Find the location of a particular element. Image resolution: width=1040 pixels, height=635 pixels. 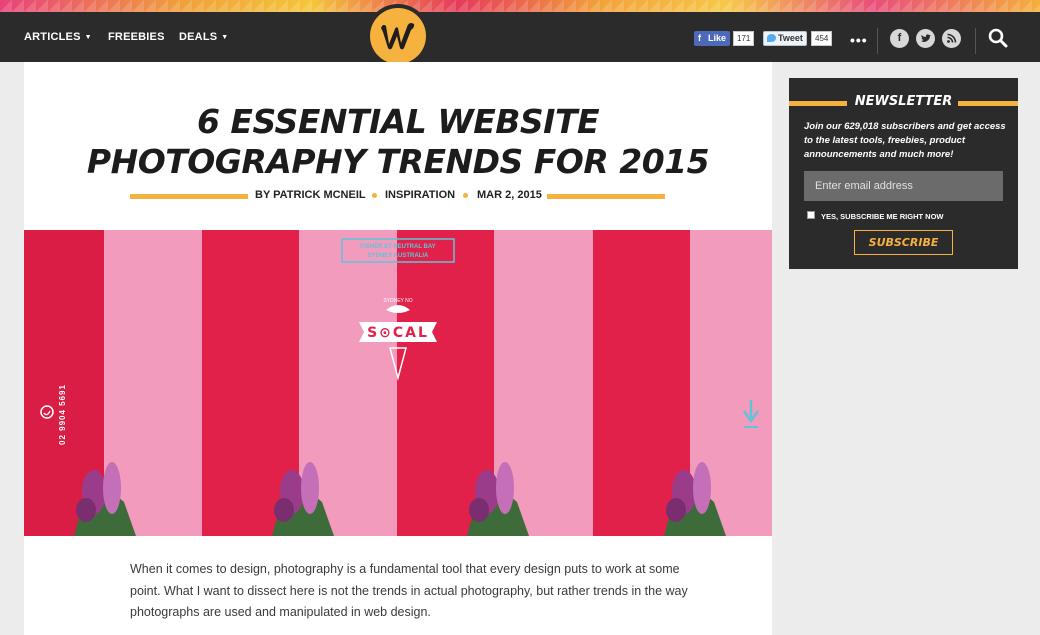

more-options-icon: ••• is located at coordinates (859, 40).